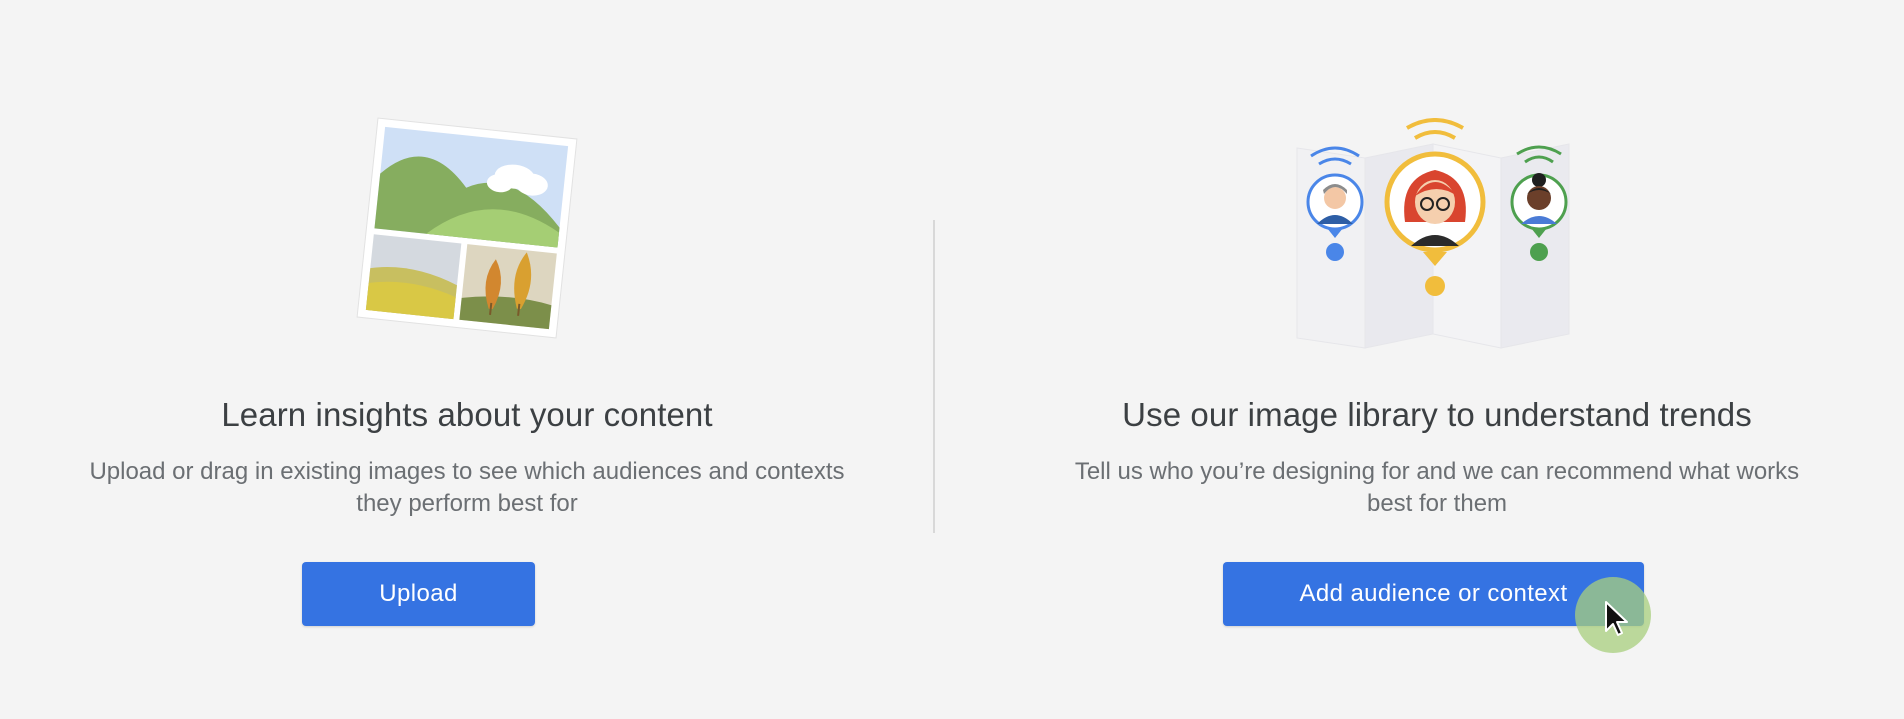 Image resolution: width=1904 pixels, height=719 pixels. What do you see at coordinates (418, 594) in the screenshot?
I see `upload-button: Upload` at bounding box center [418, 594].